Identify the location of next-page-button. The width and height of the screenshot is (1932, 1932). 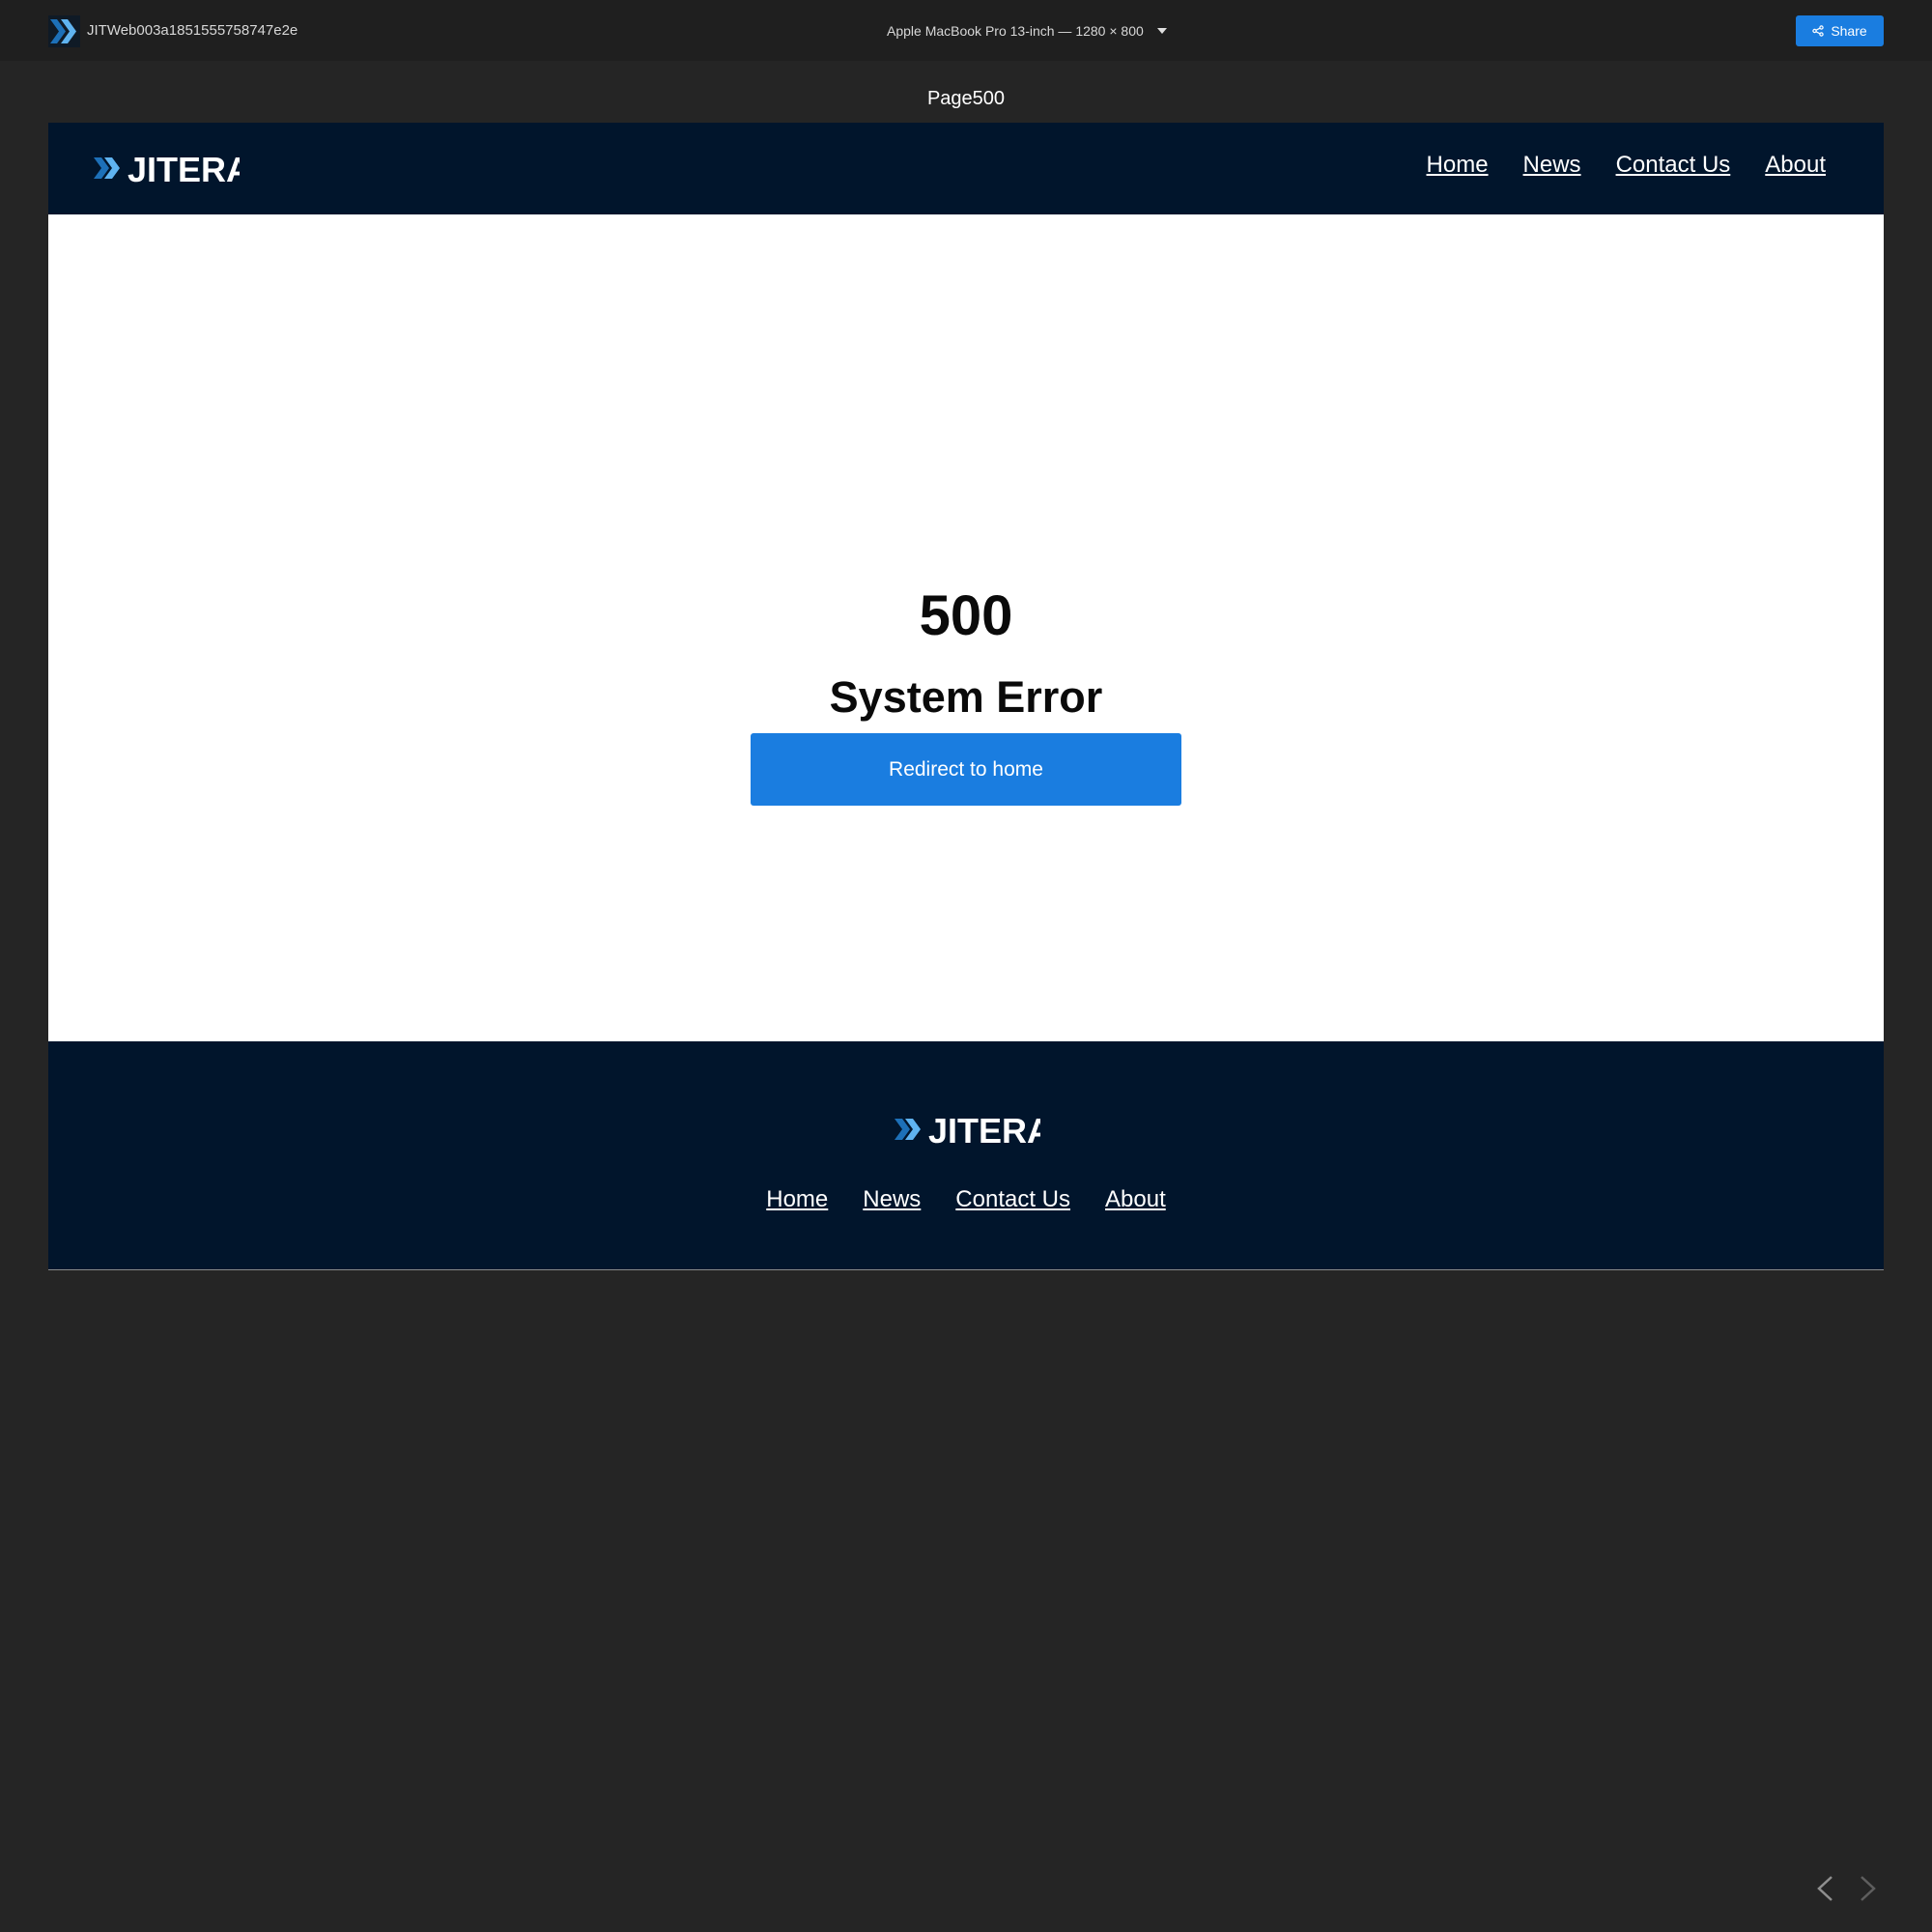
(1868, 1888).